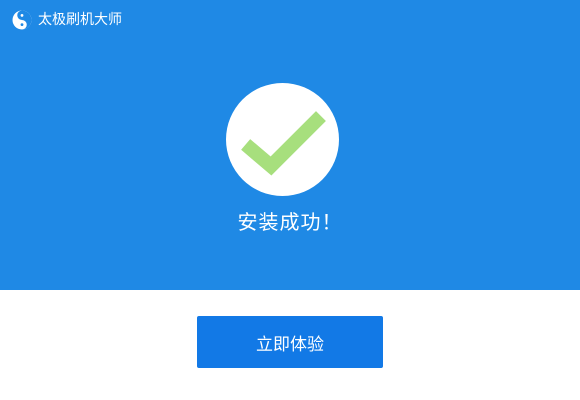  I want to click on success-status-circle, so click(282, 139).